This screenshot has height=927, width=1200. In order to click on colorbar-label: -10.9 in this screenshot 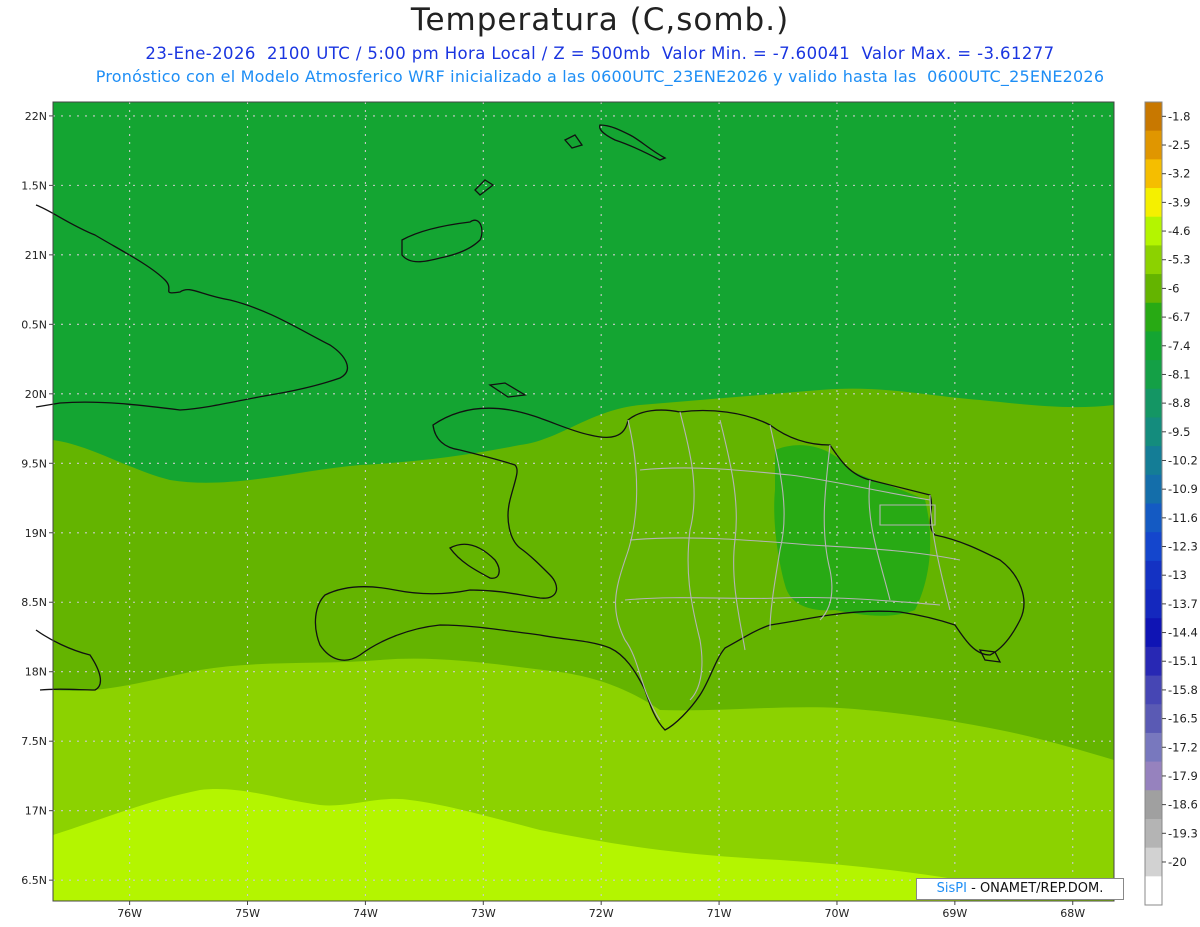, I will do `click(1183, 489)`.